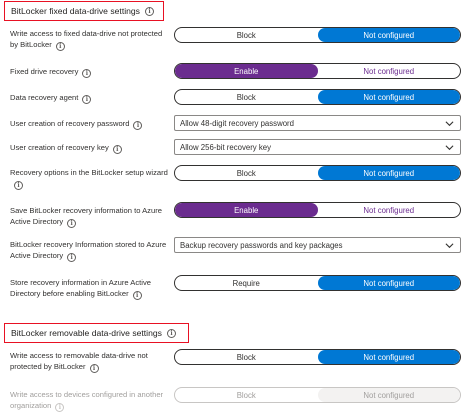  What do you see at coordinates (44, 97) in the screenshot?
I see `setting-label-text: Data recovery agent` at bounding box center [44, 97].